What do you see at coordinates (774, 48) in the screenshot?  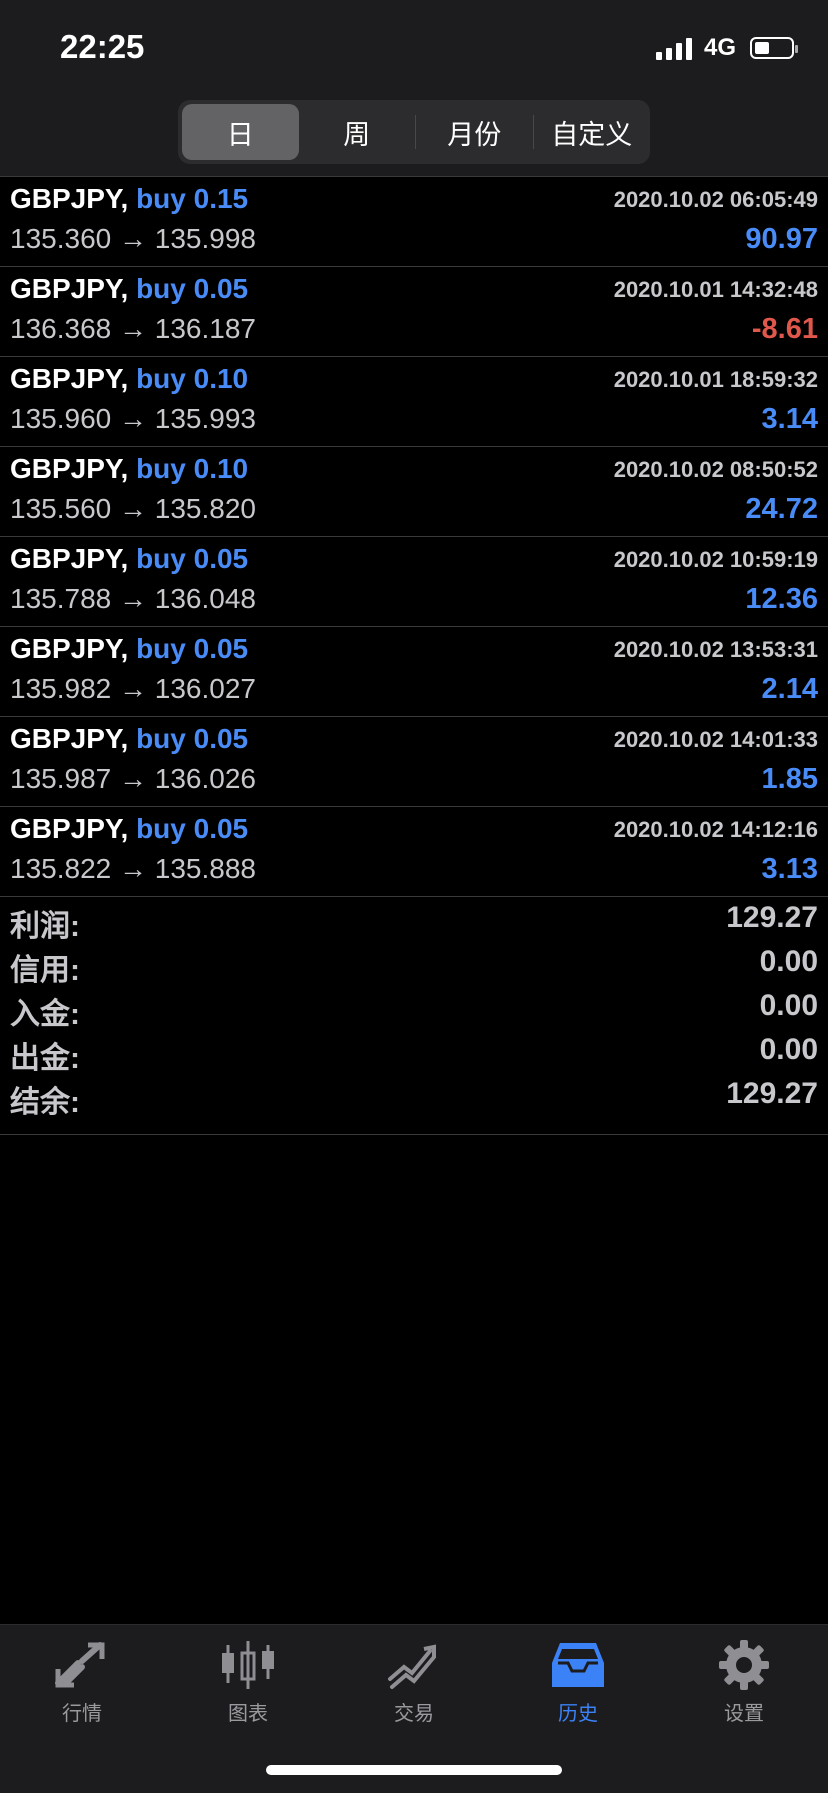 I see `battery-icon` at bounding box center [774, 48].